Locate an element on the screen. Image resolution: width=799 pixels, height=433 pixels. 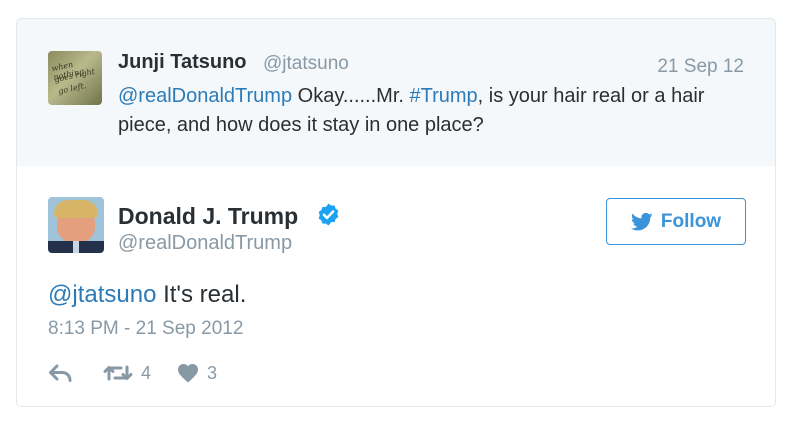
follow-button: Follow is located at coordinates (676, 221).